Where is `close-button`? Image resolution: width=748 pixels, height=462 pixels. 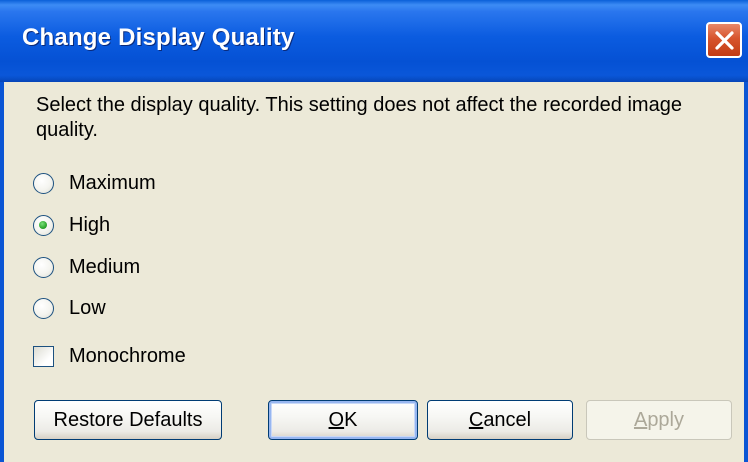
close-button is located at coordinates (724, 40).